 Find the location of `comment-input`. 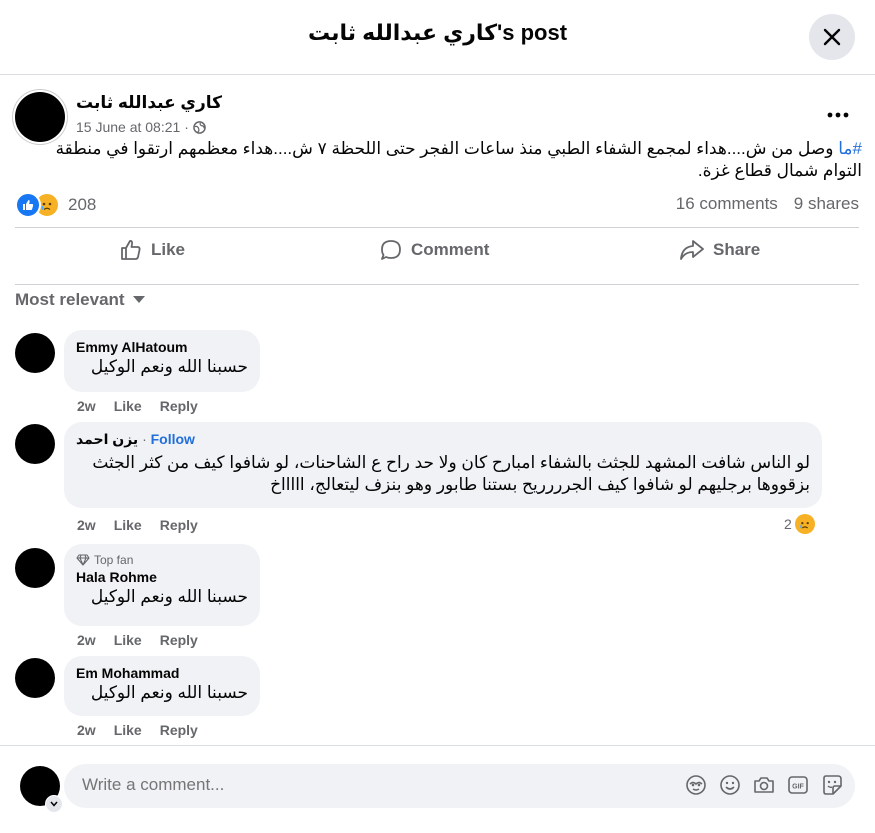

comment-input is located at coordinates (362, 785).